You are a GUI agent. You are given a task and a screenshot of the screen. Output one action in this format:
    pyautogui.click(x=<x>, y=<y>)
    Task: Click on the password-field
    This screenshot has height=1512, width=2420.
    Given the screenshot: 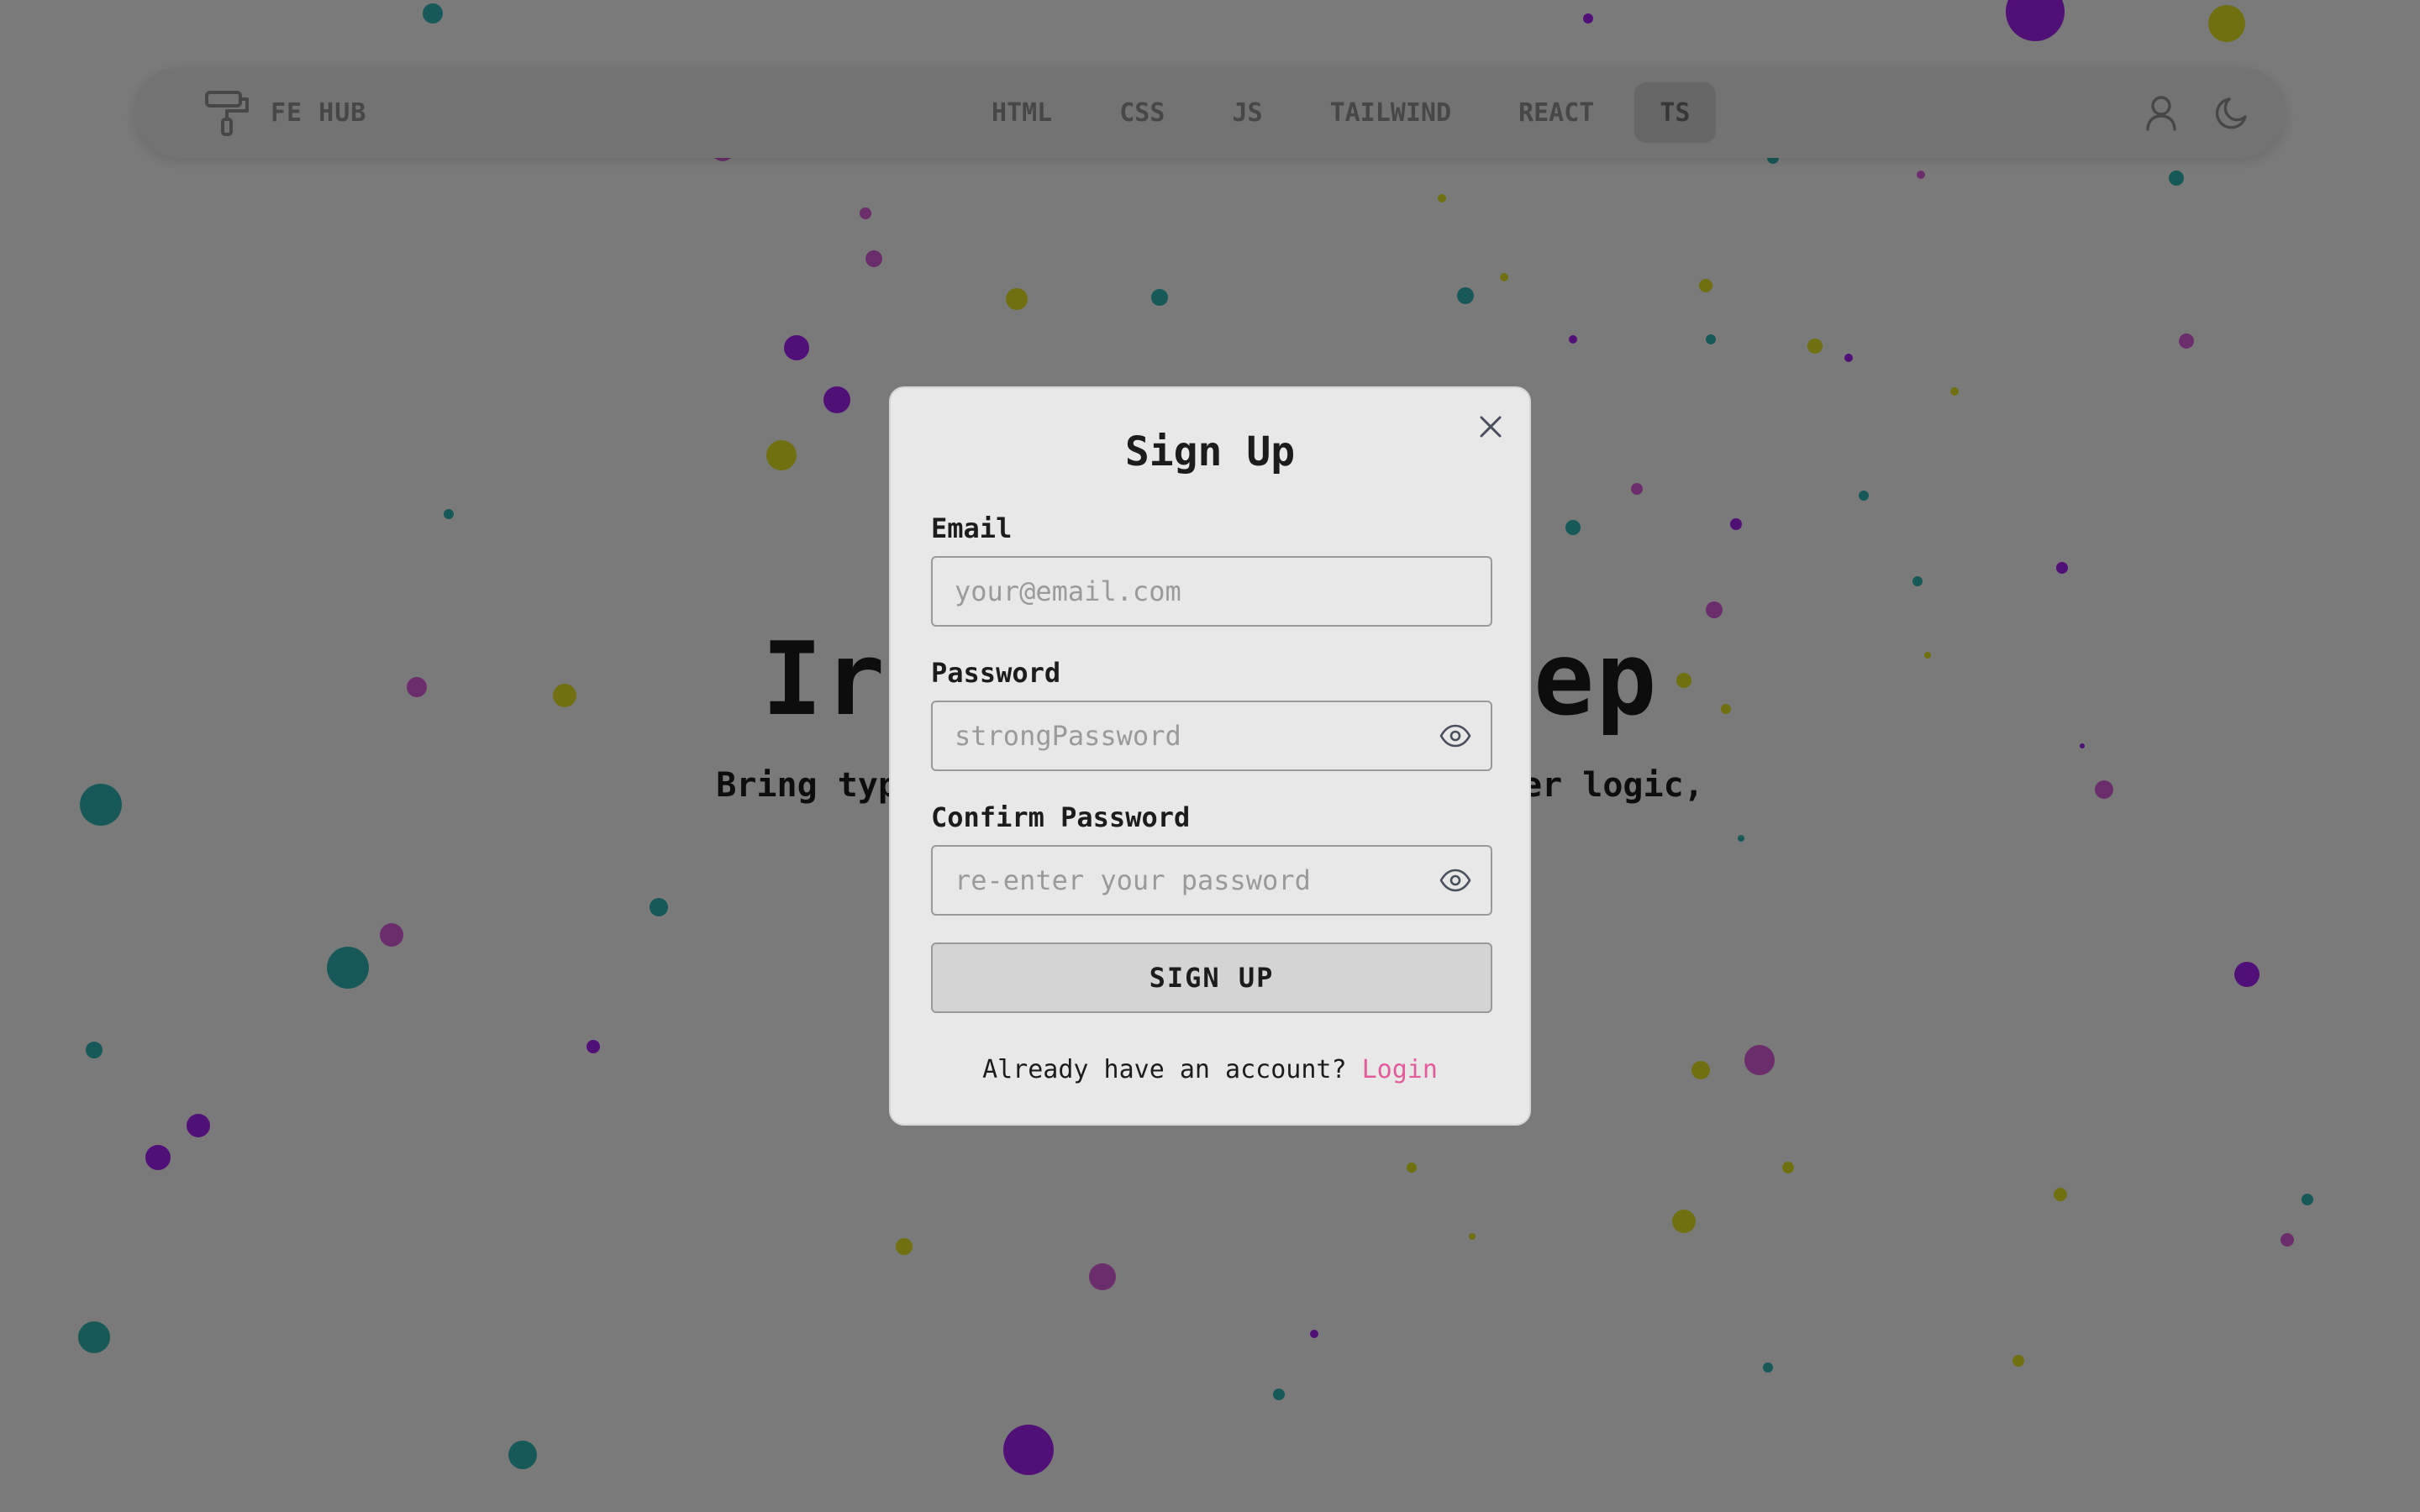 What is the action you would take?
    pyautogui.click(x=1211, y=736)
    